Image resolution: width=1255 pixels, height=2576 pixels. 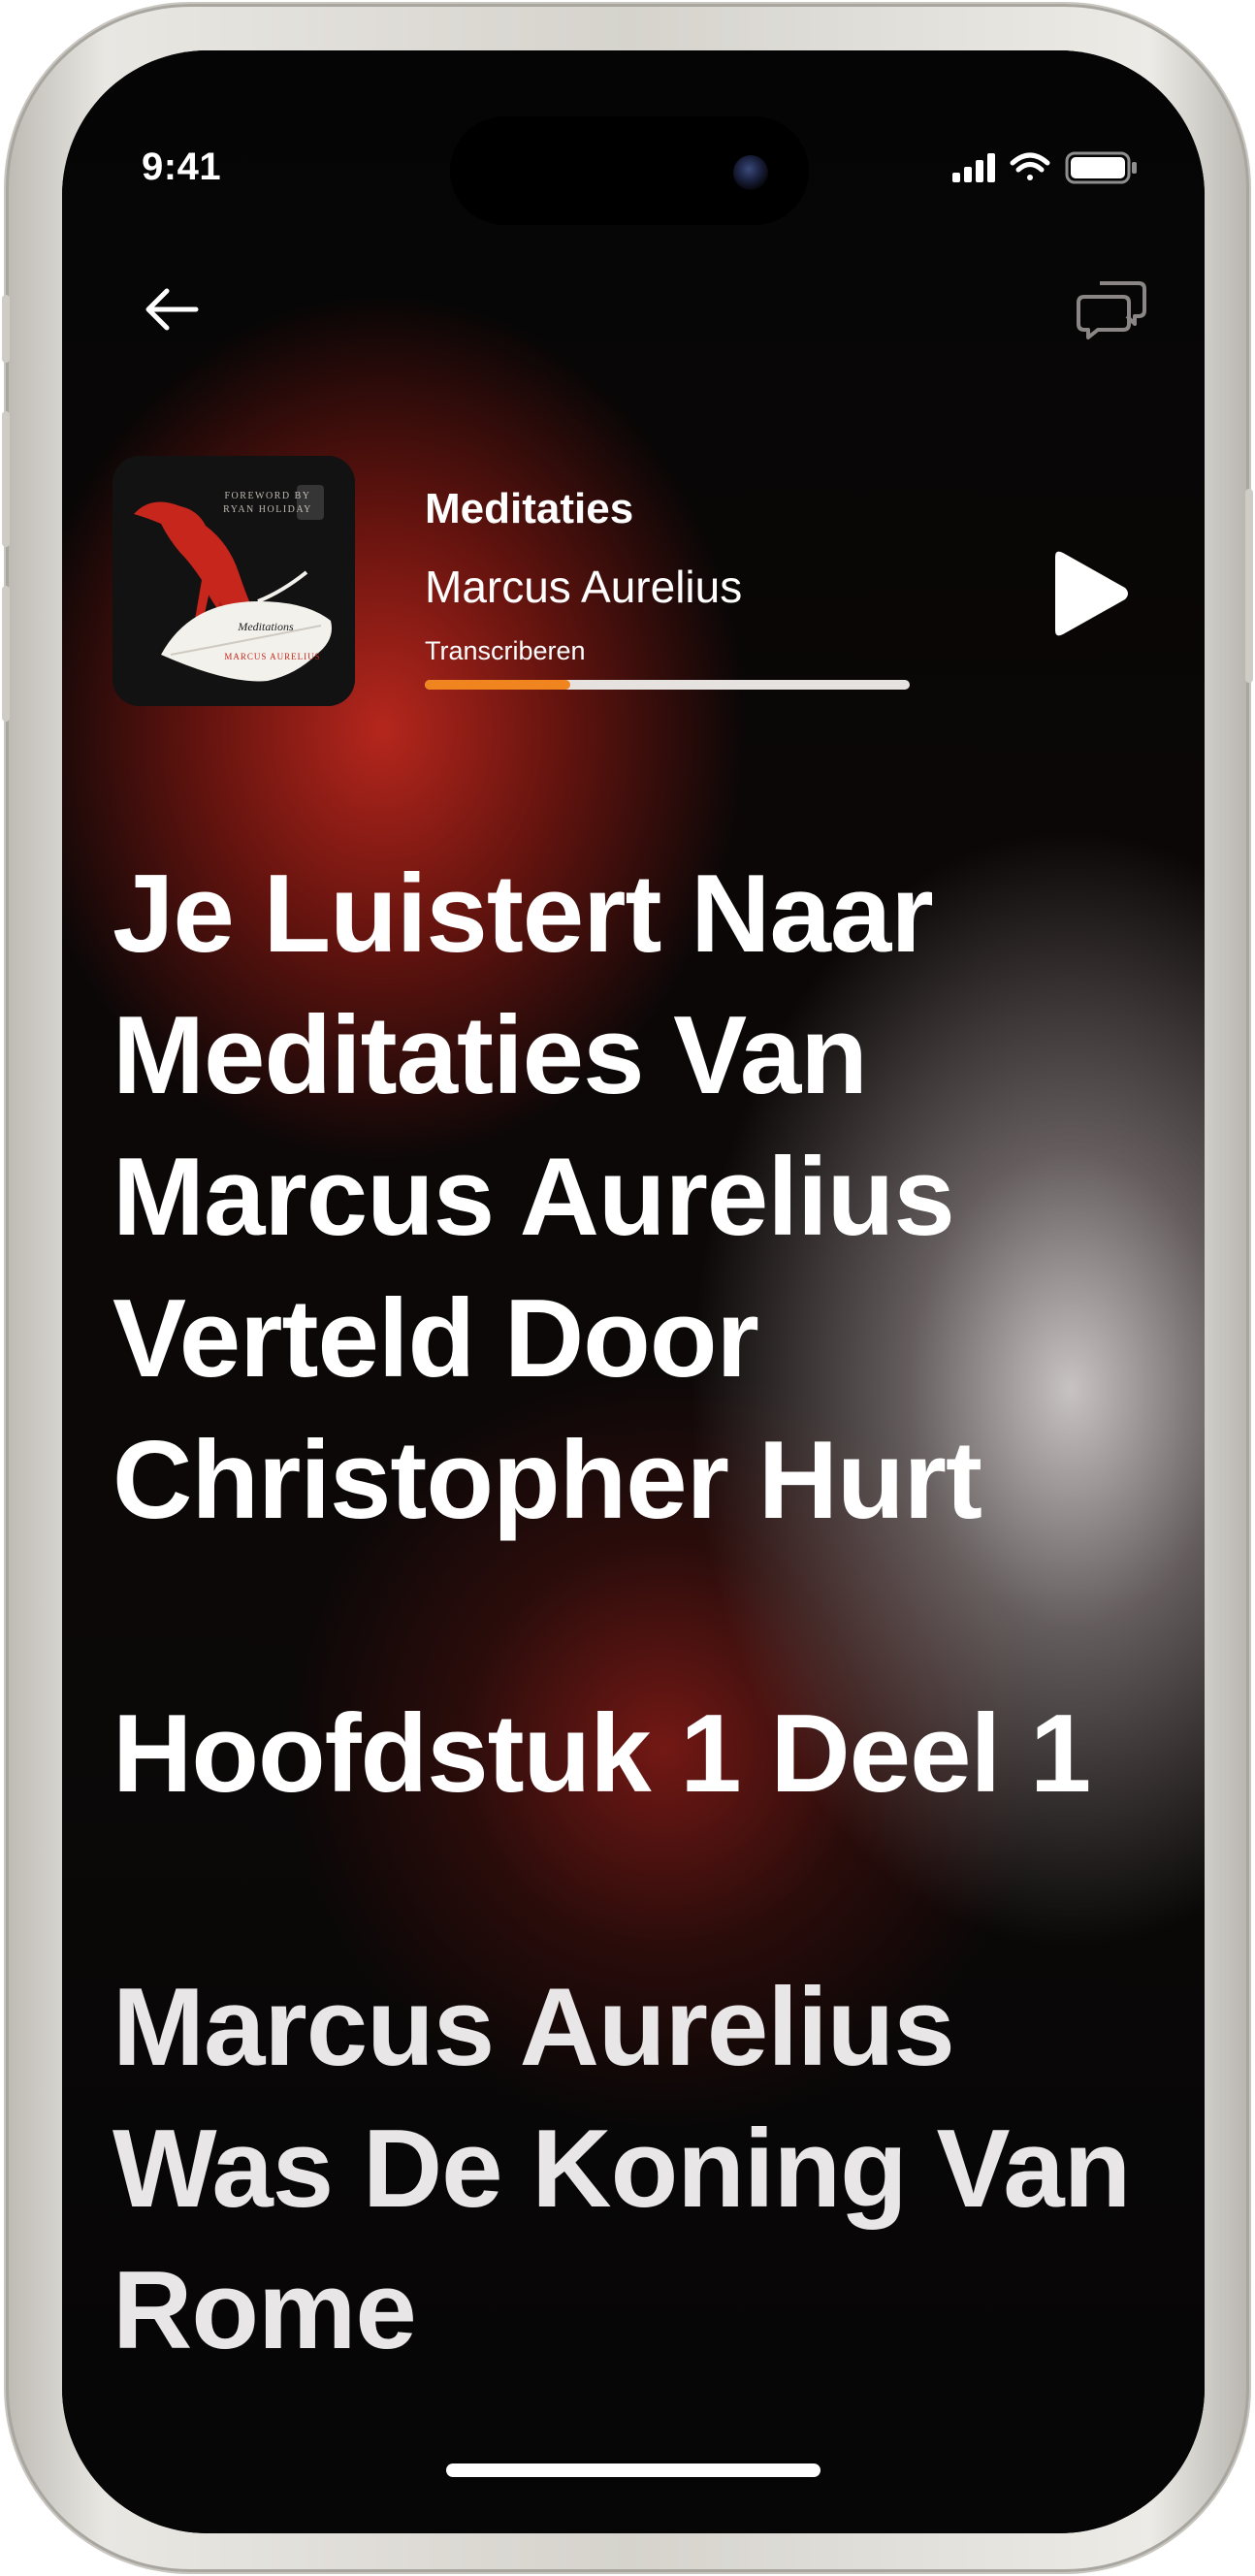 I want to click on transcription-progress, so click(x=667, y=685).